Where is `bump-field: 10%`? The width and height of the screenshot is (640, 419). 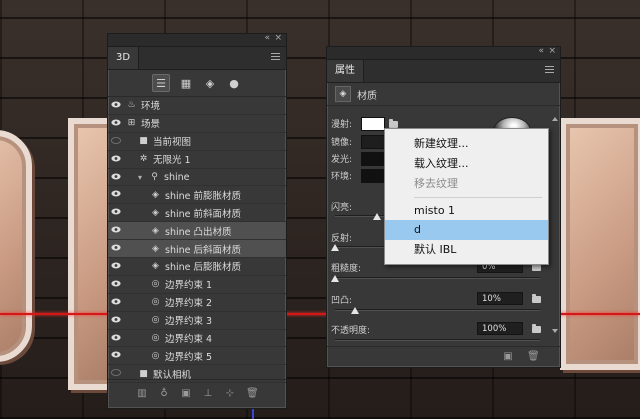
bump-field: 10% is located at coordinates (500, 298).